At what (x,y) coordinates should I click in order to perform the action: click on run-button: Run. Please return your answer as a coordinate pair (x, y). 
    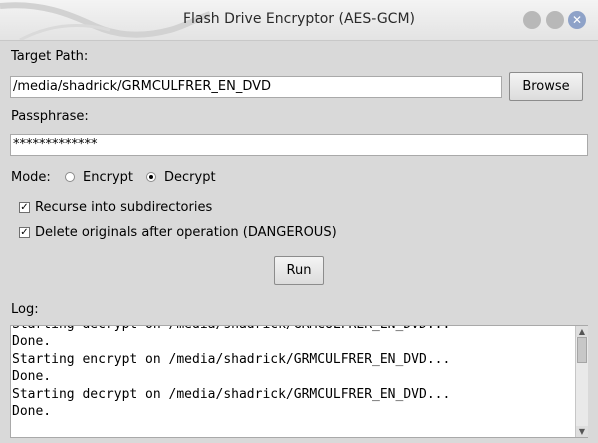
    Looking at the image, I should click on (299, 270).